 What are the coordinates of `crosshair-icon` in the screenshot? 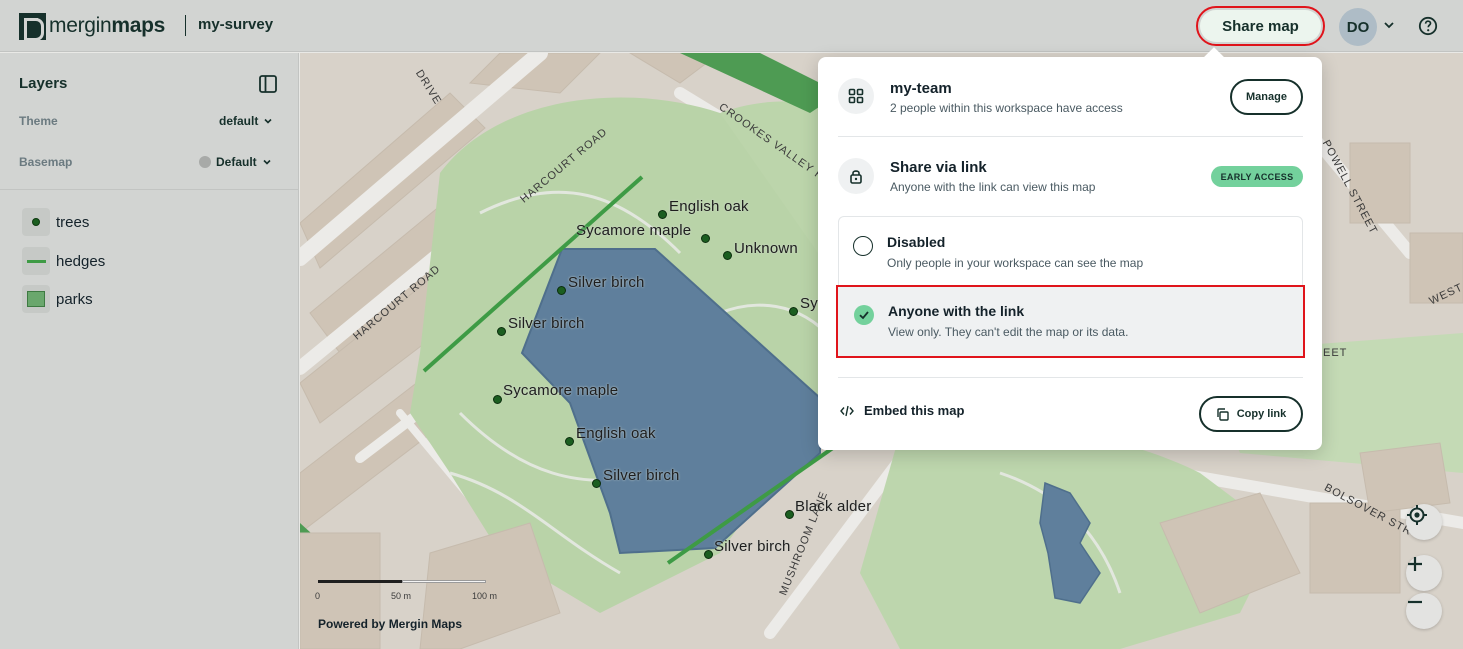 It's located at (1417, 515).